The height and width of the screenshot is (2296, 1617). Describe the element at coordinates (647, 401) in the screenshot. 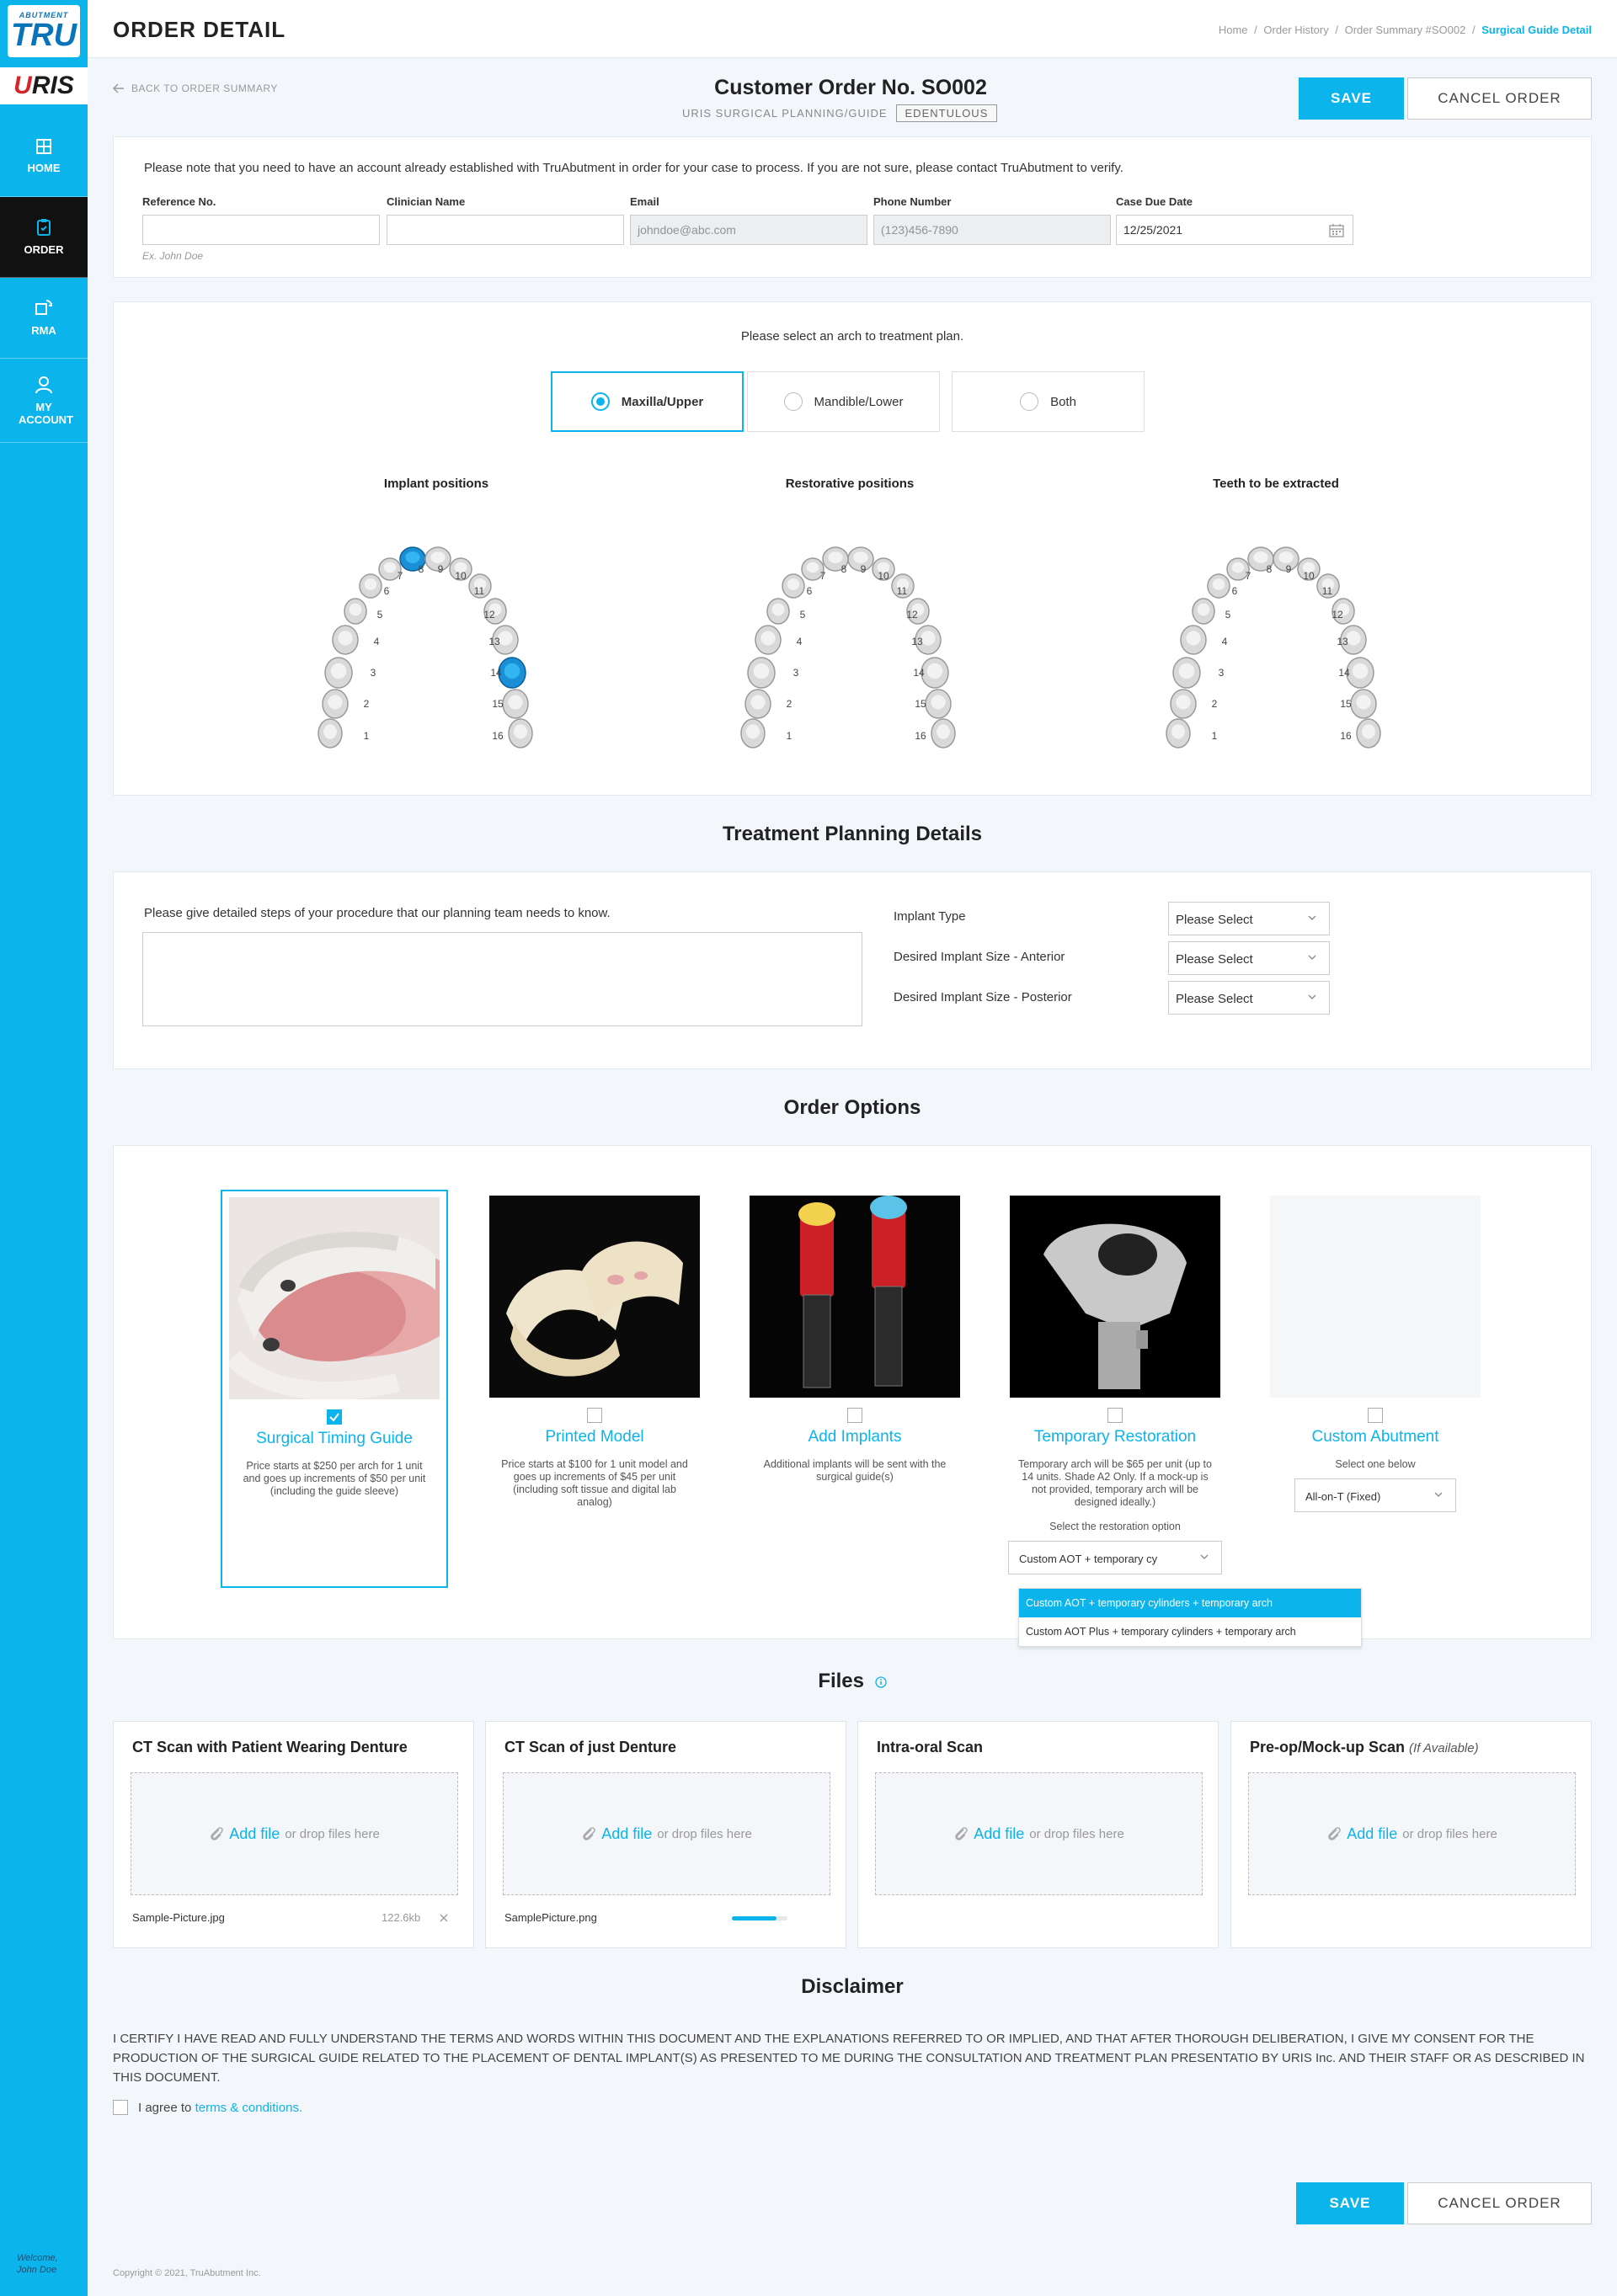

I see `radio-maxilla-upper: Maxilla/Upper` at that location.